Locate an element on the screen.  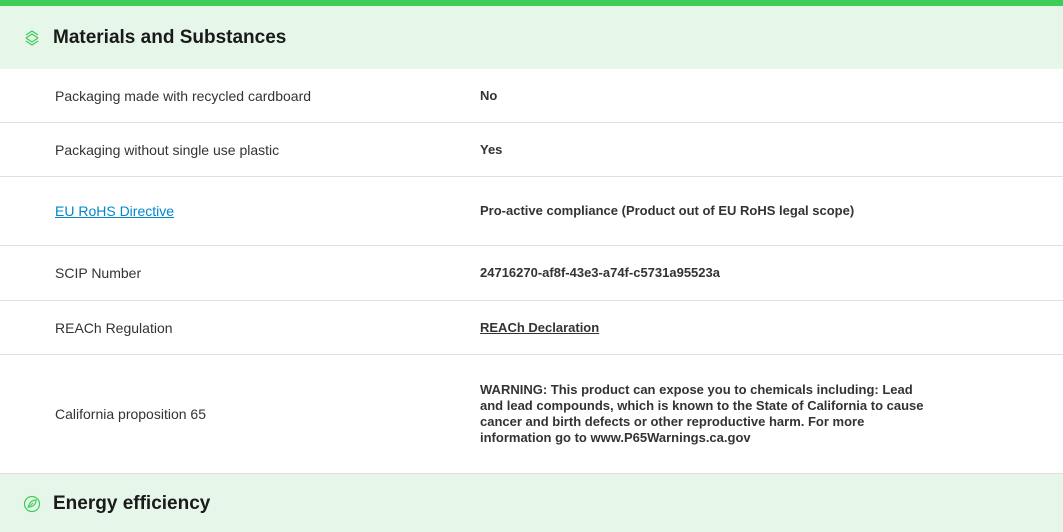
table-row: REACh Regulation REACh Declaration is located at coordinates (531, 328).